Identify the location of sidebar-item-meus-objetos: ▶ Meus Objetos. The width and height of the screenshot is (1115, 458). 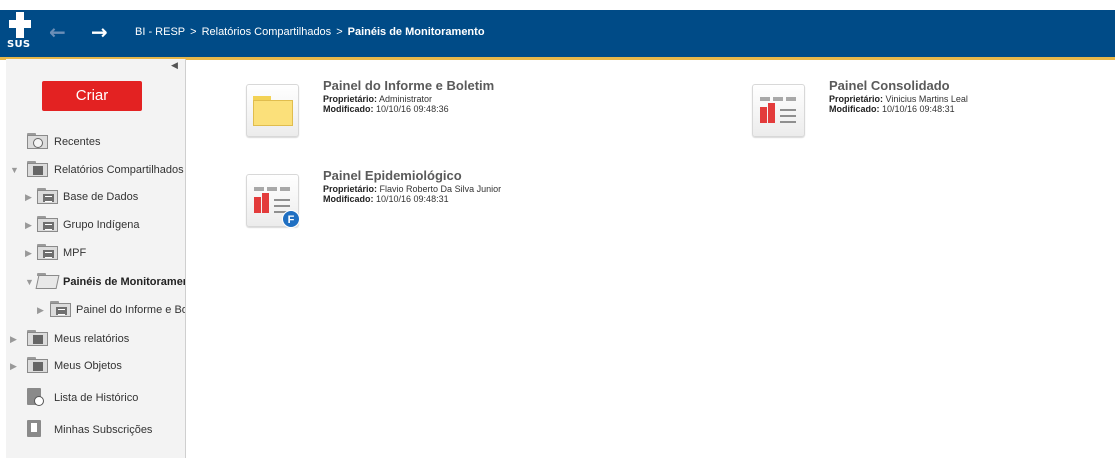
(95, 367).